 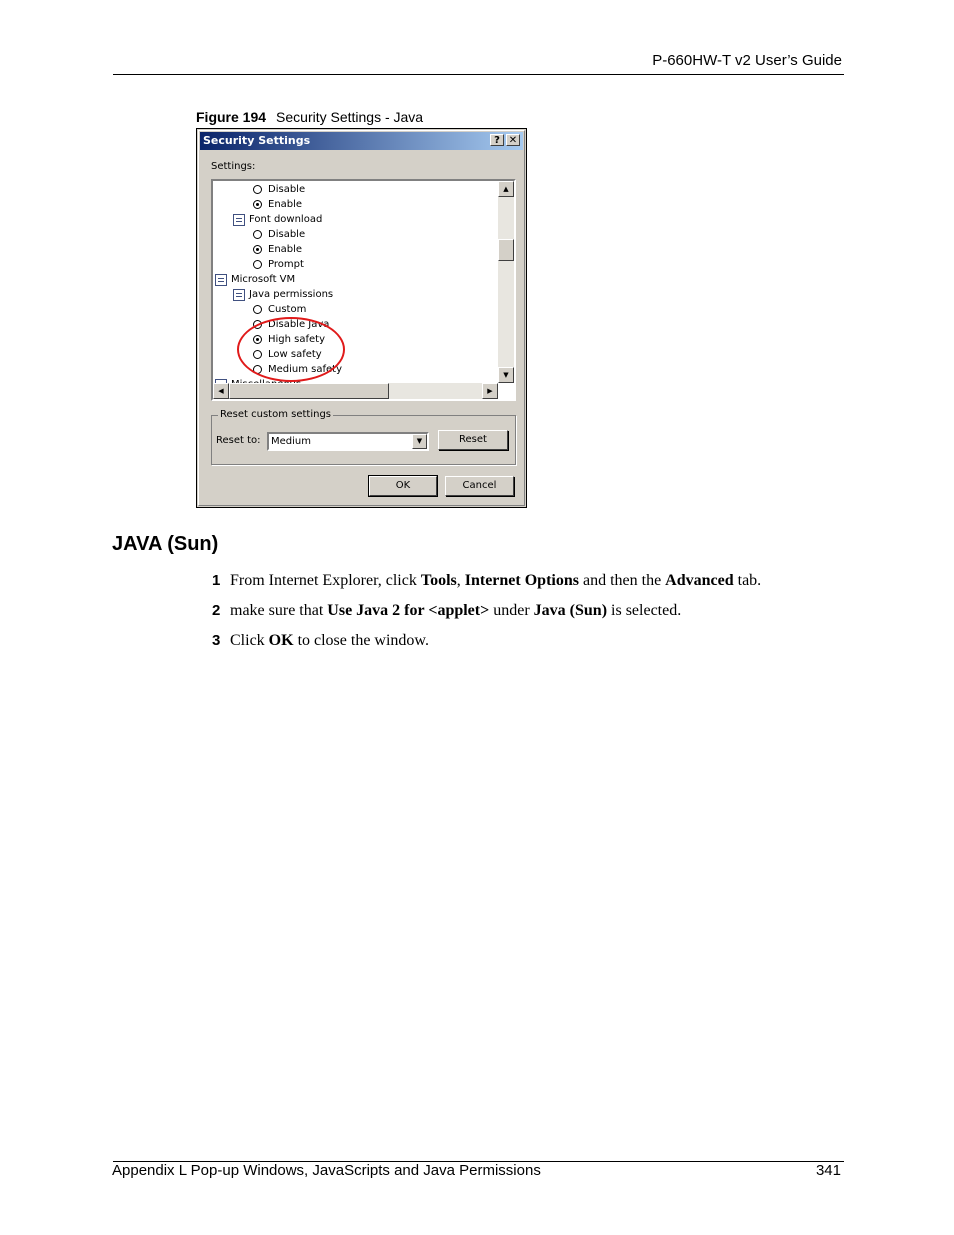 What do you see at coordinates (291, 441) in the screenshot?
I see `reset-to-value: Medium` at bounding box center [291, 441].